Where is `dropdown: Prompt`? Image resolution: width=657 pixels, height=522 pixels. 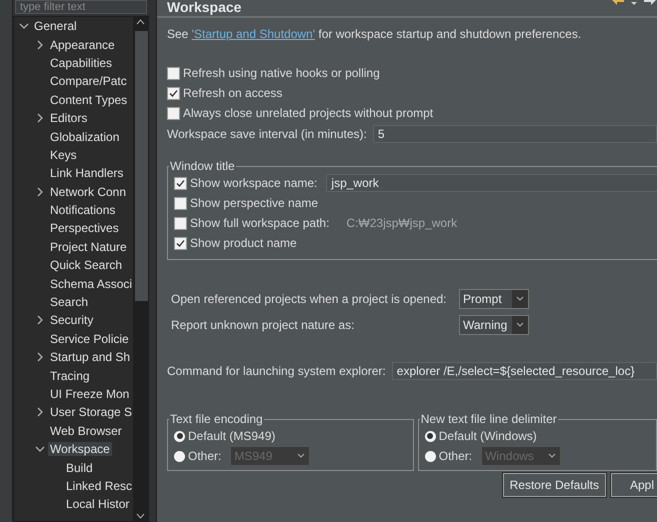
dropdown: Prompt is located at coordinates (494, 299).